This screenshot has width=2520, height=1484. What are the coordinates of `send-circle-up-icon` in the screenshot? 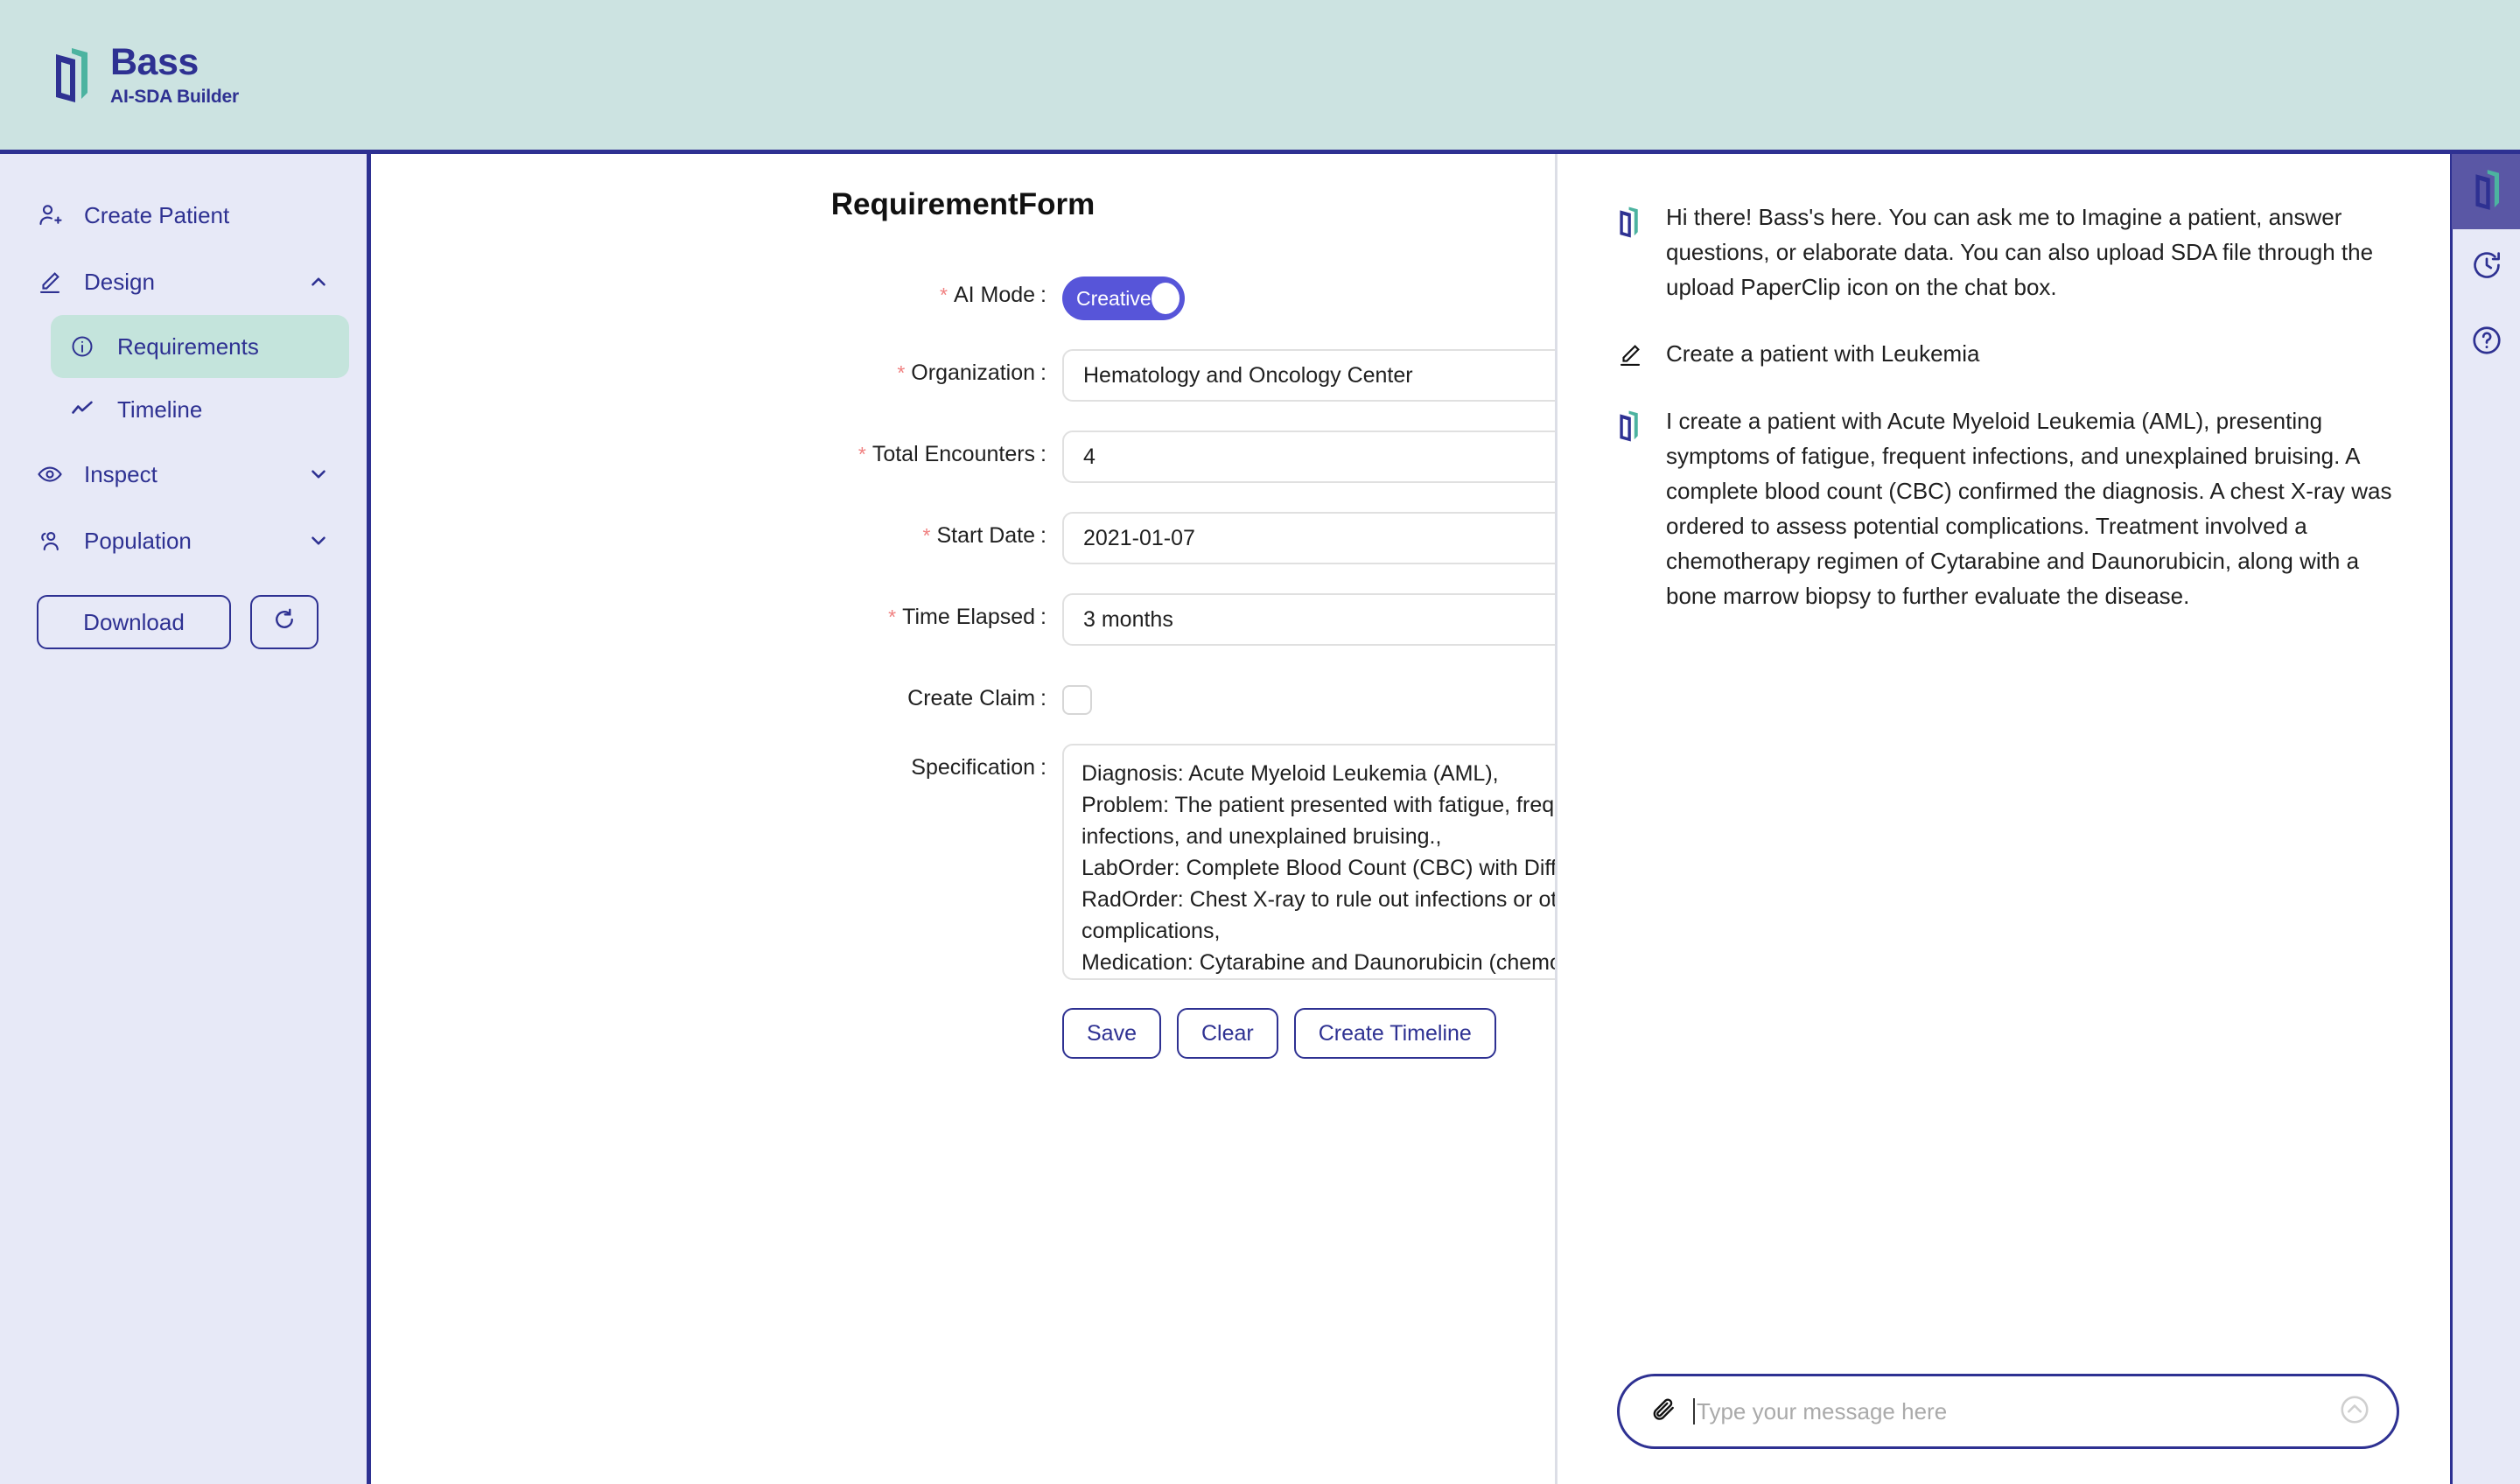 It's located at (2354, 1412).